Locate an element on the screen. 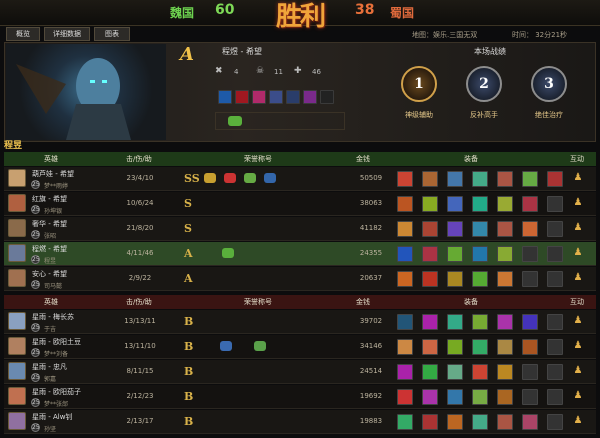 The image size is (600, 438). player-row: 星雨 - Alw钊 25 孙坚 2/13/17 B 19883 ♟ is located at coordinates (300, 422).